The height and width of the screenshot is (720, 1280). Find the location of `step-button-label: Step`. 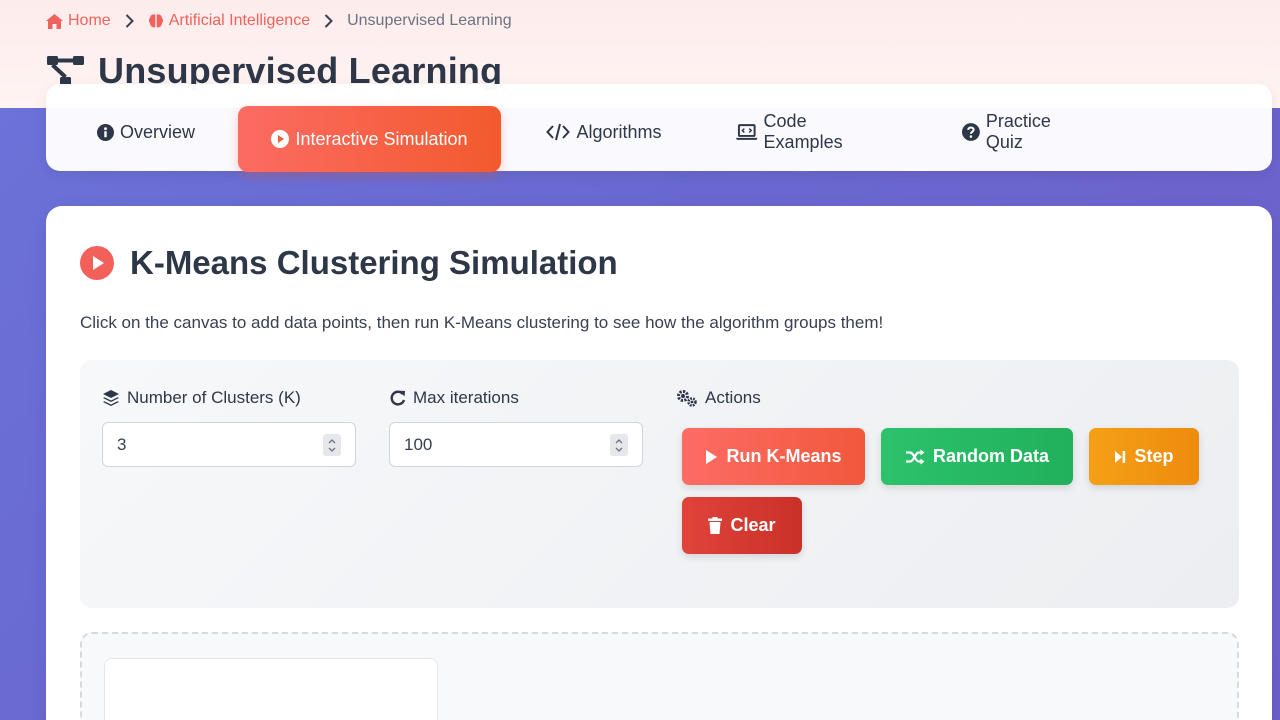

step-button-label: Step is located at coordinates (1154, 456).